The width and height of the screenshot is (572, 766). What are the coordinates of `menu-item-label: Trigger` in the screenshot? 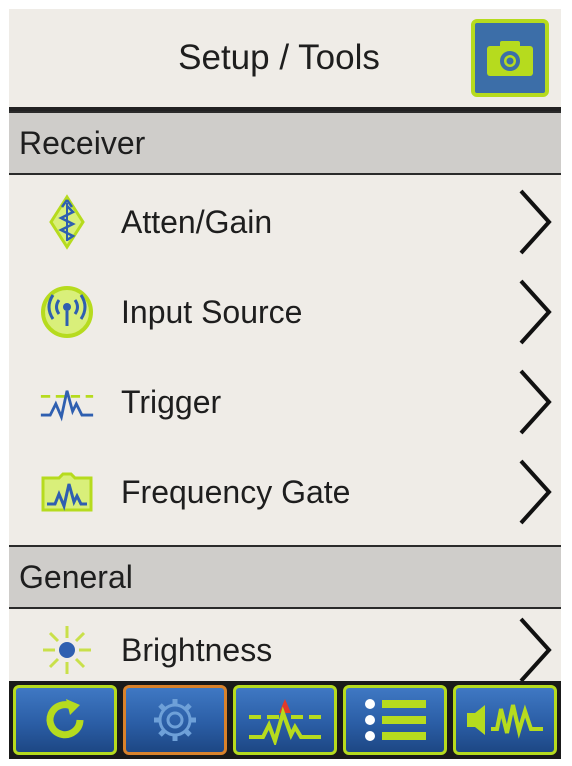 It's located at (171, 401).